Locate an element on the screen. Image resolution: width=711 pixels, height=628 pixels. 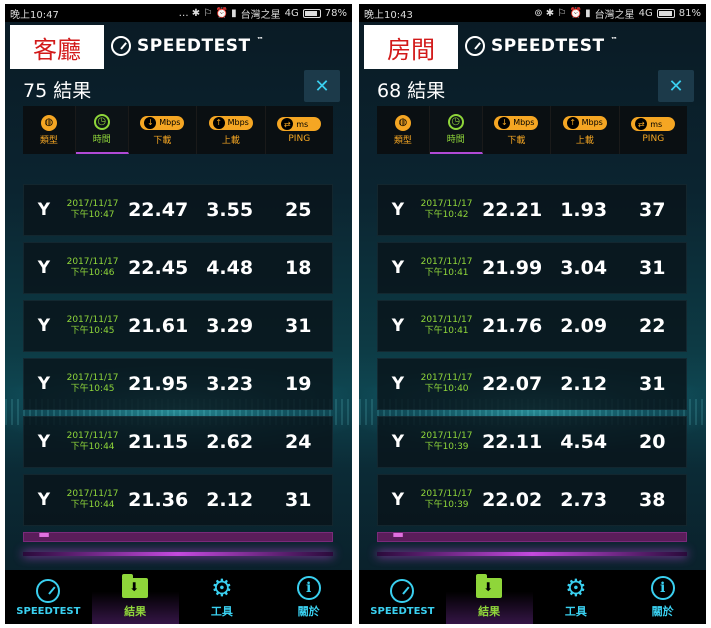
result-download: 21.36 is located at coordinates (158, 500).